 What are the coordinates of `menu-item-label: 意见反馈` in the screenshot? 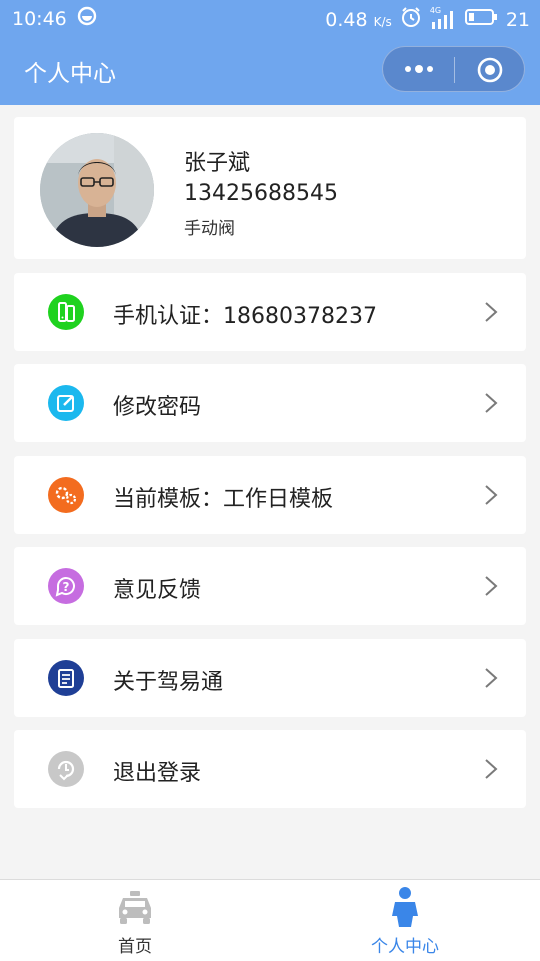 It's located at (157, 590).